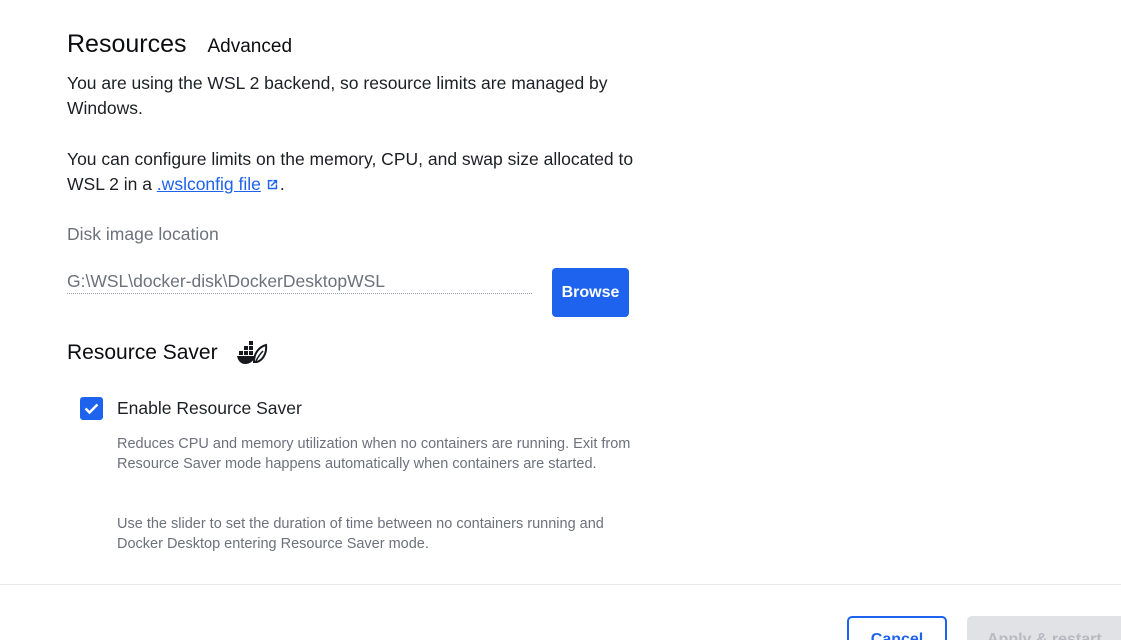 This screenshot has width=1121, height=640. What do you see at coordinates (299, 281) in the screenshot?
I see `disk-image-location-field` at bounding box center [299, 281].